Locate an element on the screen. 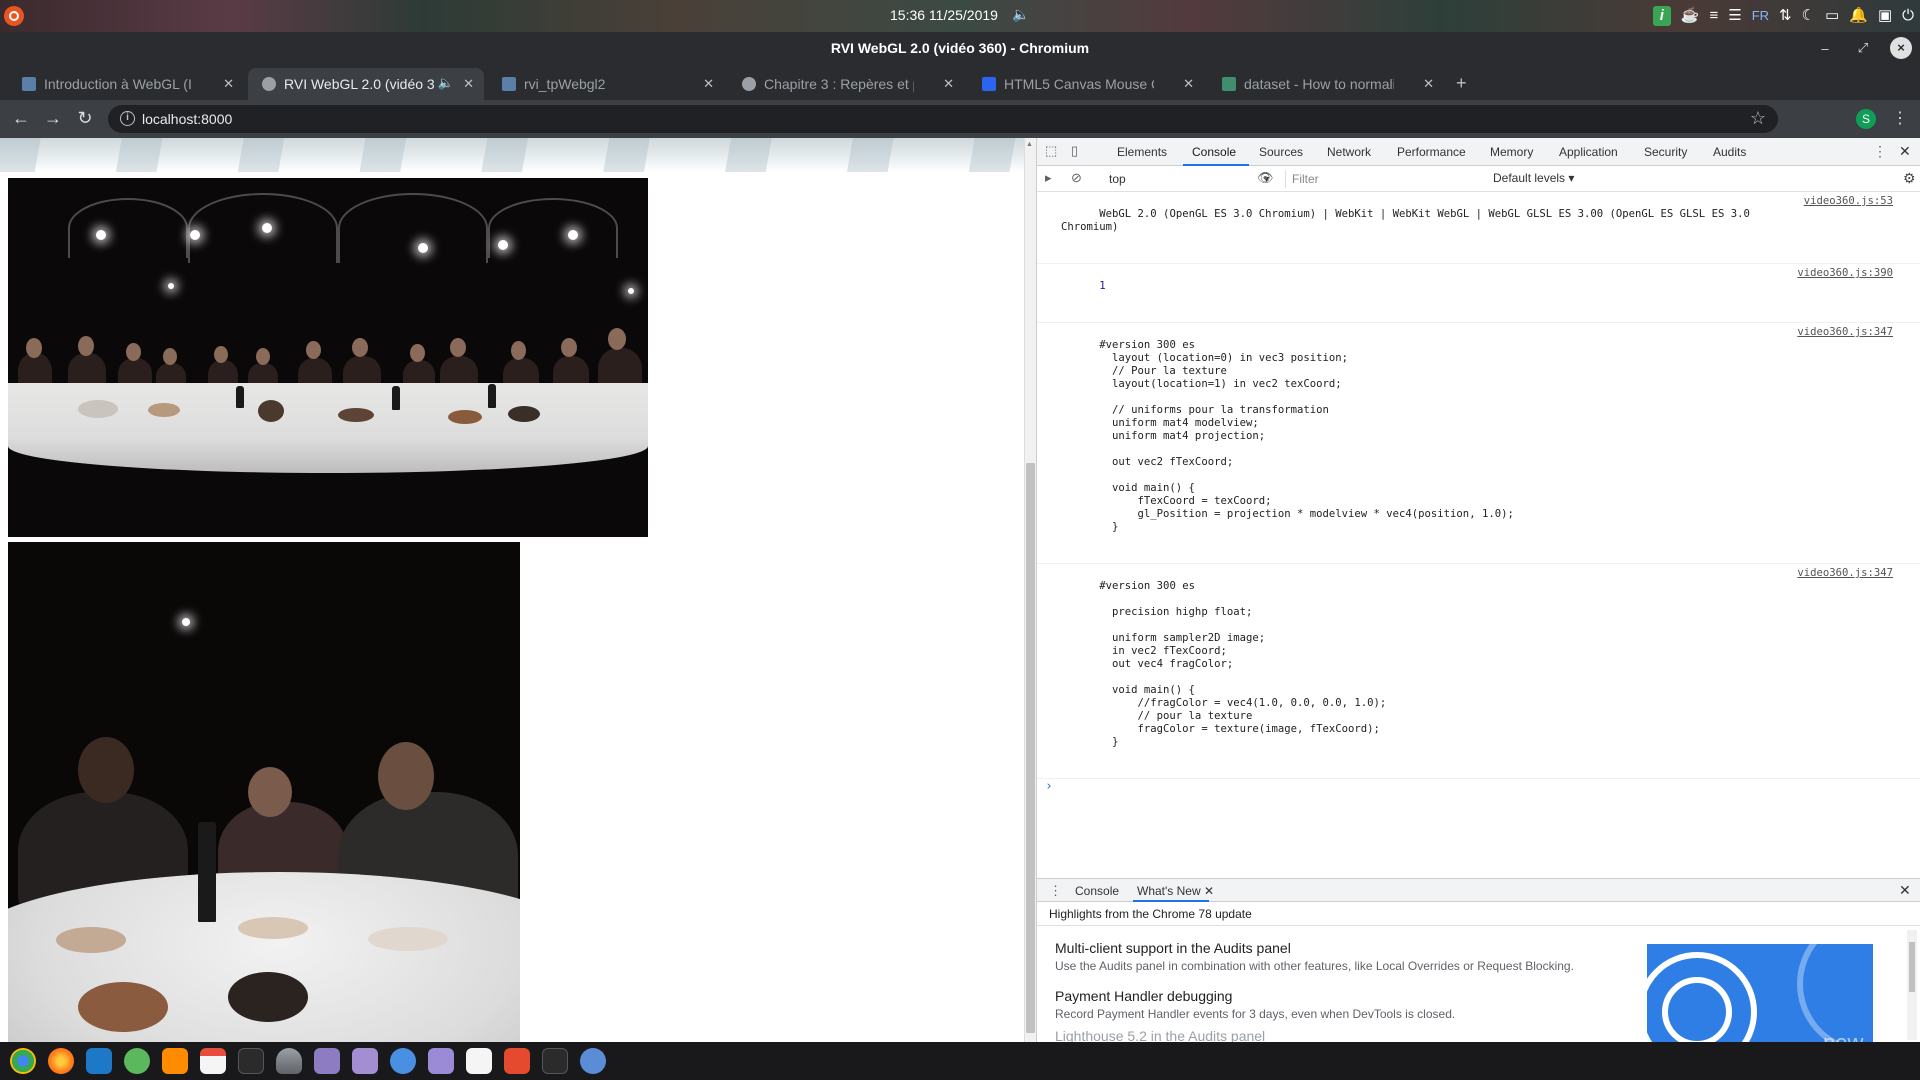 This screenshot has width=1920, height=1080. night-mode-icon: ☾ is located at coordinates (1808, 16).